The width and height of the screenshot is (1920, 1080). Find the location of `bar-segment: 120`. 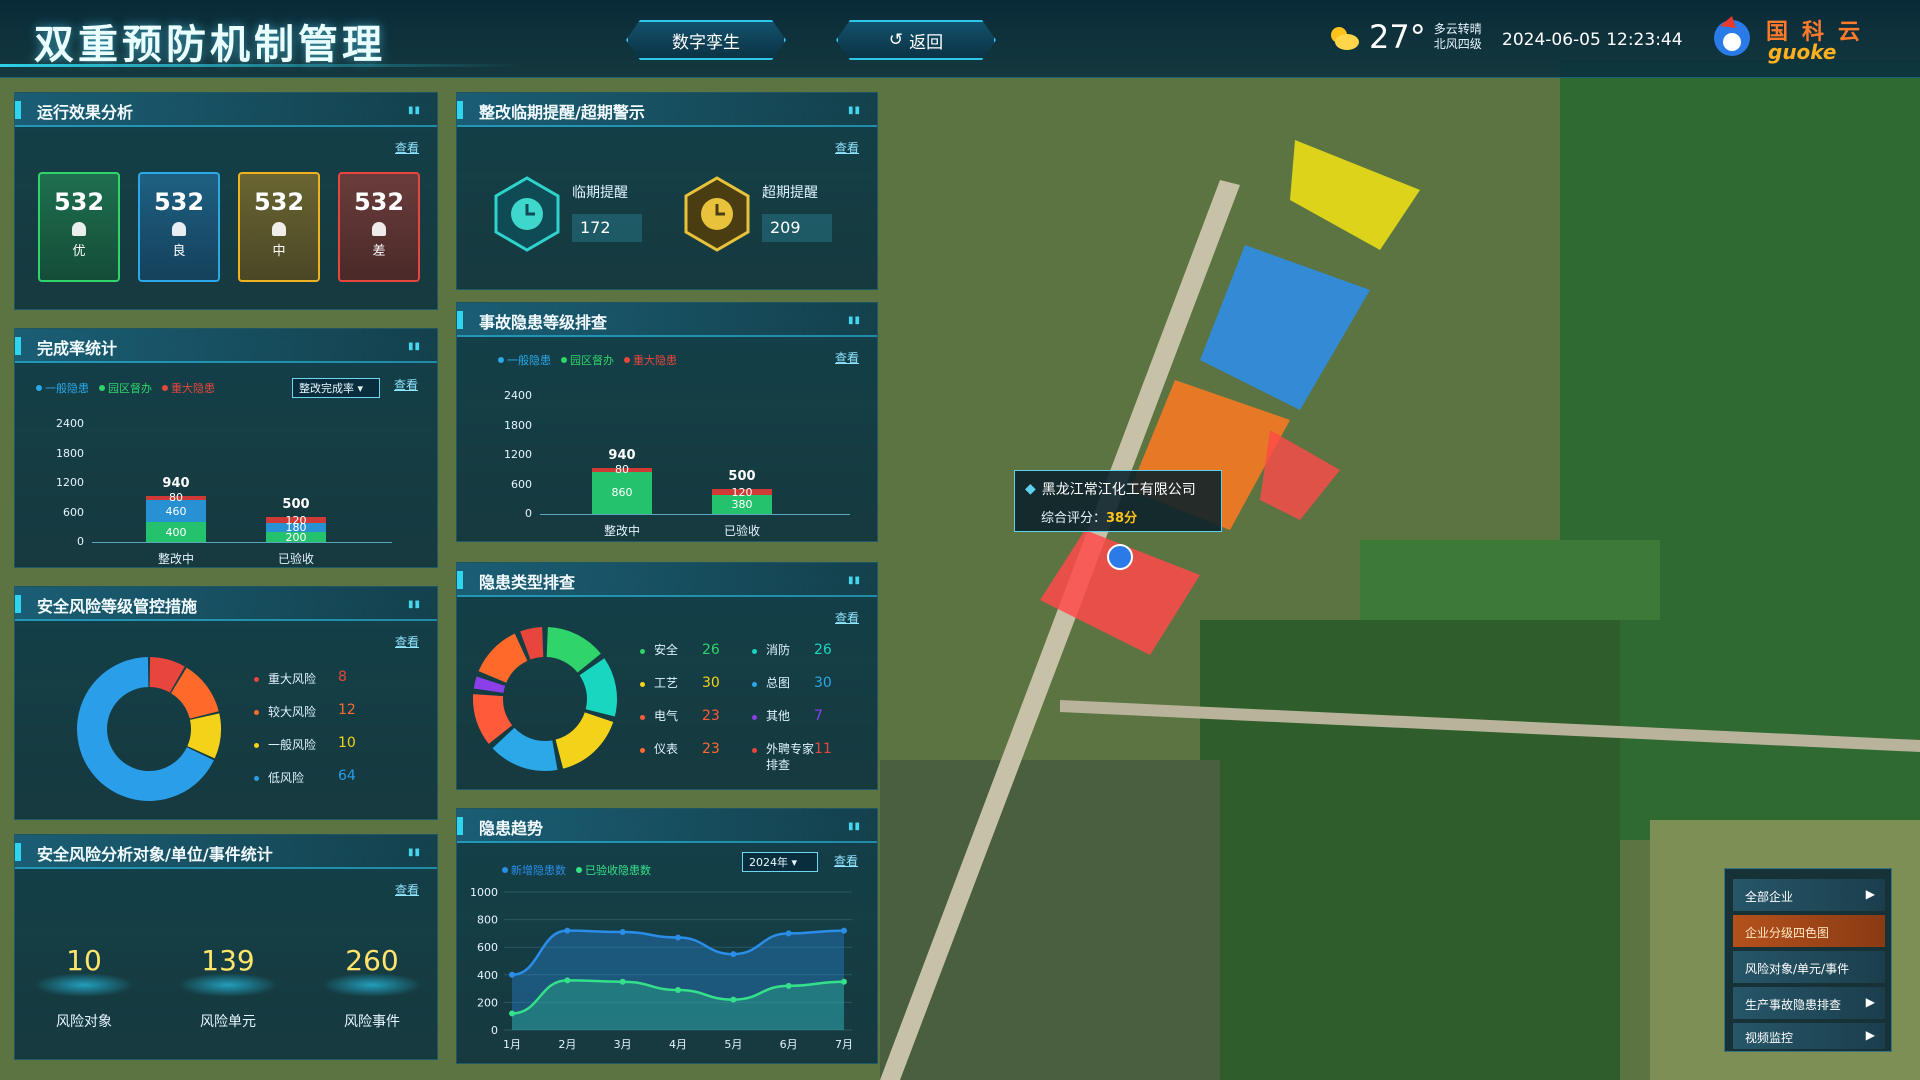

bar-segment: 120 is located at coordinates (742, 492).